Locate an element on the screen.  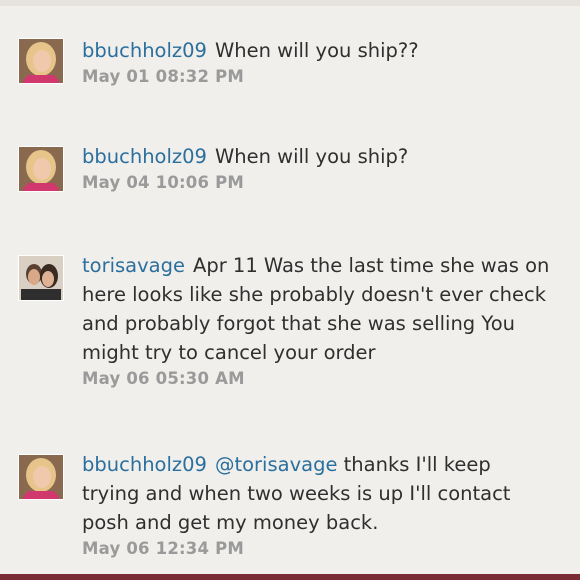
user-avatar-couple-icon is located at coordinates (41, 278).